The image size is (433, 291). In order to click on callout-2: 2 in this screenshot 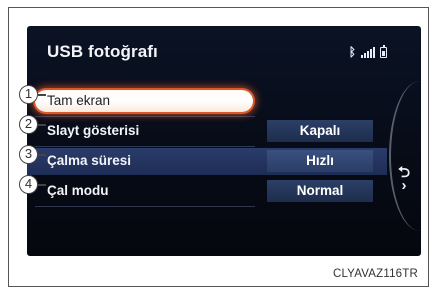, I will do `click(28, 124)`.